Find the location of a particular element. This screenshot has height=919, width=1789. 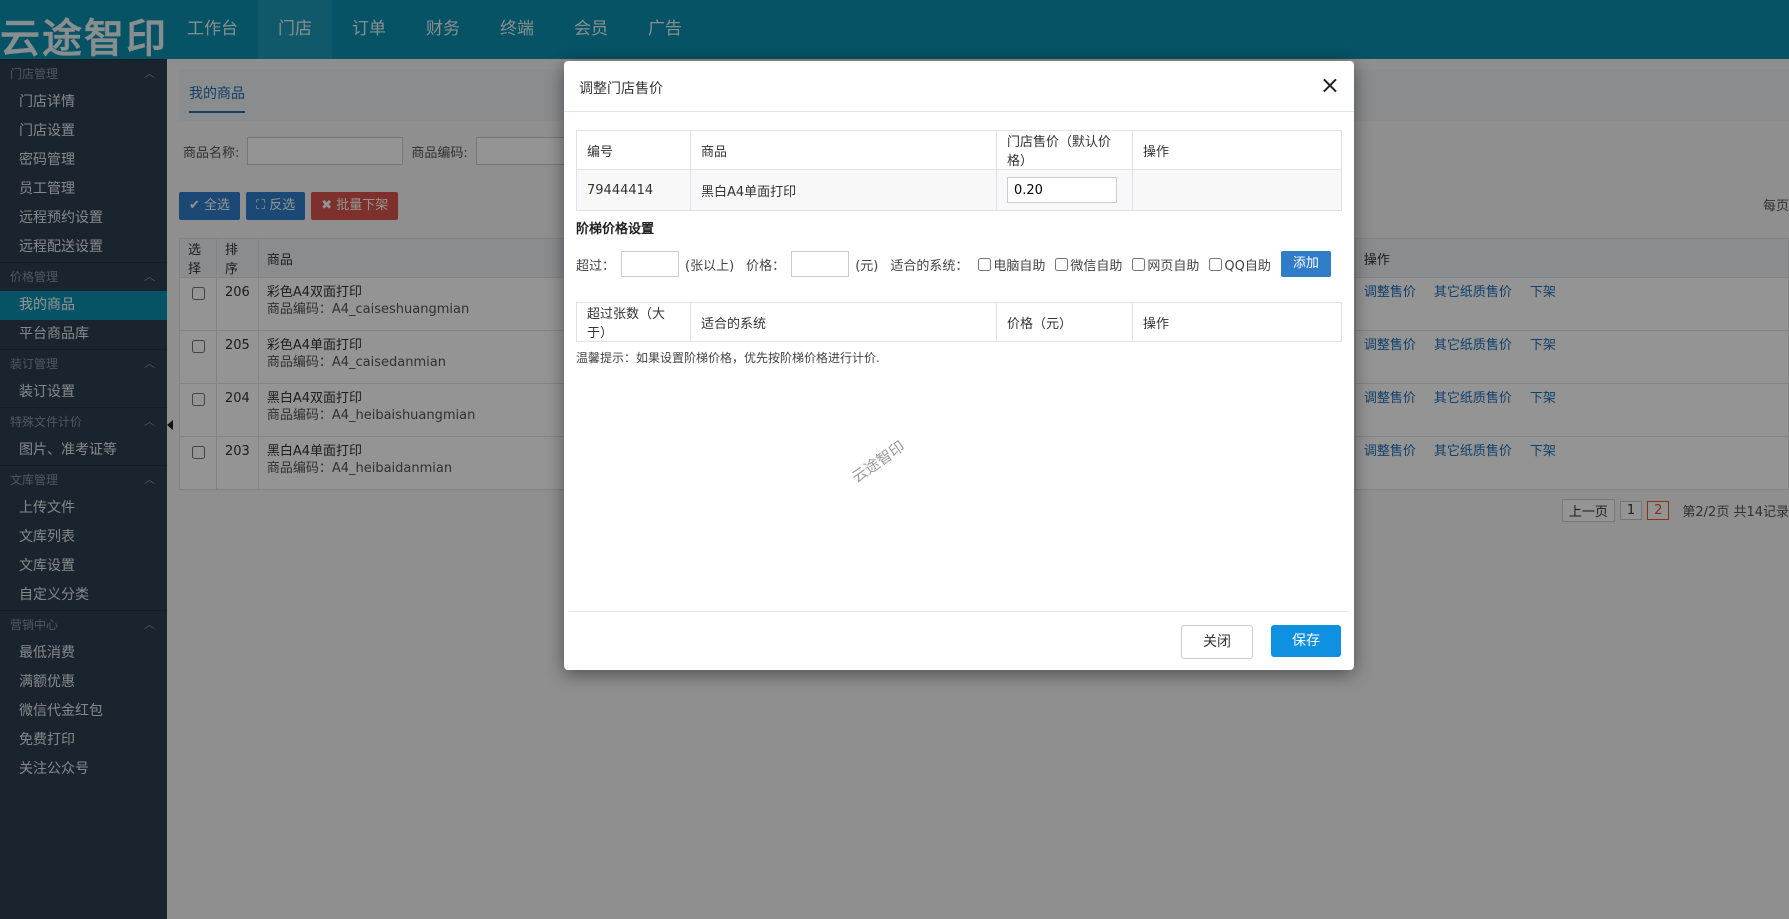

tip-text: 温馨提示：如果设置阶梯价格，优先按阶梯价格进行计价. is located at coordinates (728, 358).